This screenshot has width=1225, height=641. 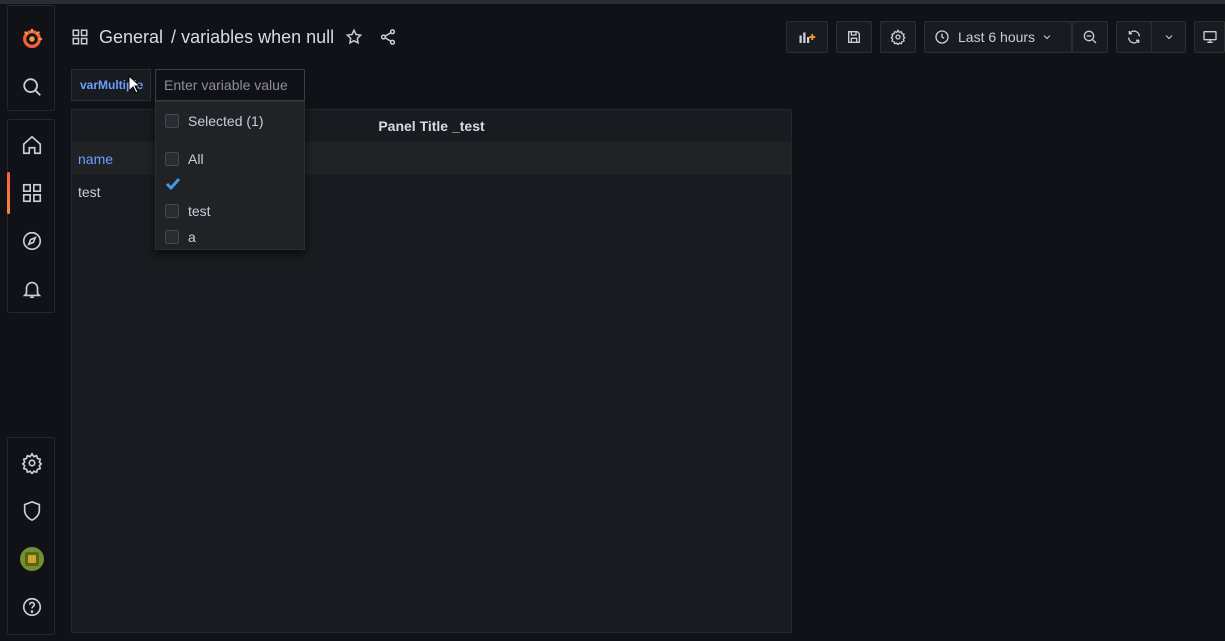 I want to click on grafana-logo-icon, so click(x=32, y=39).